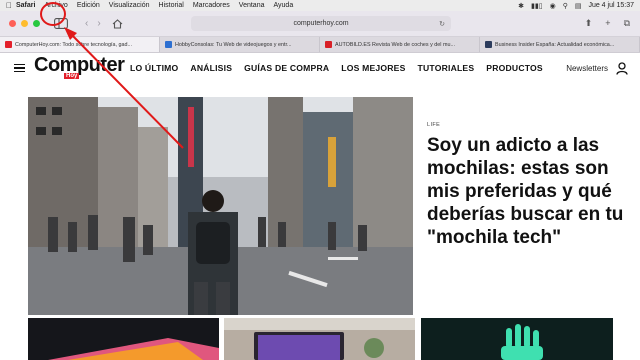 The image size is (640, 360). I want to click on control-center-icon: ▤, so click(578, 6).